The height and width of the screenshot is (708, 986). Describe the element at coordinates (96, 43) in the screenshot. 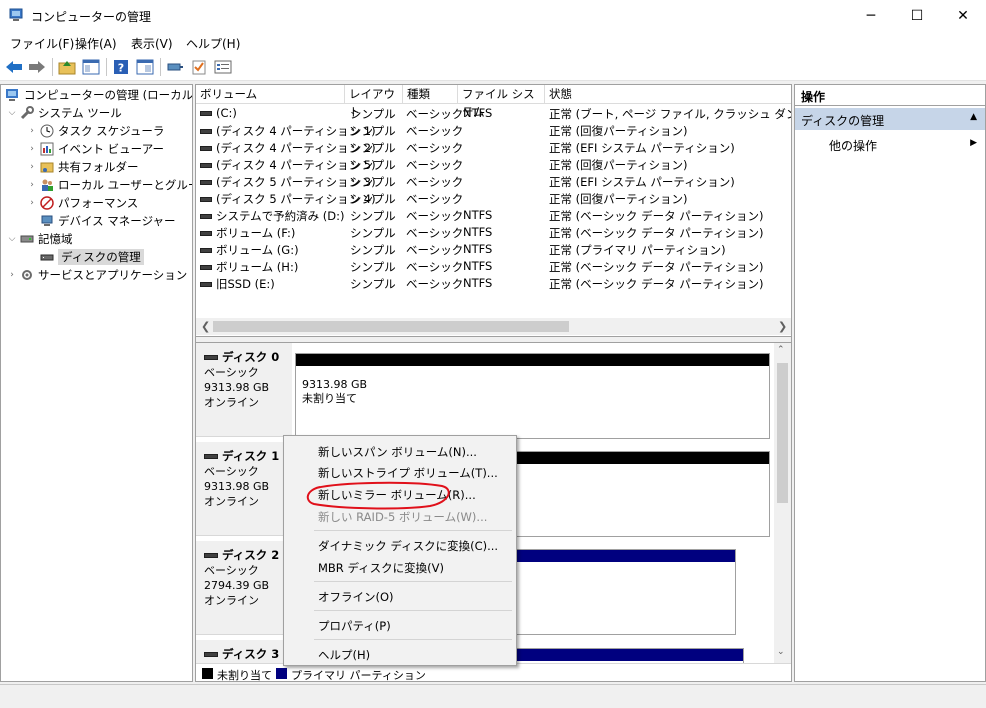

I see `menu-action: 操作(A)` at that location.